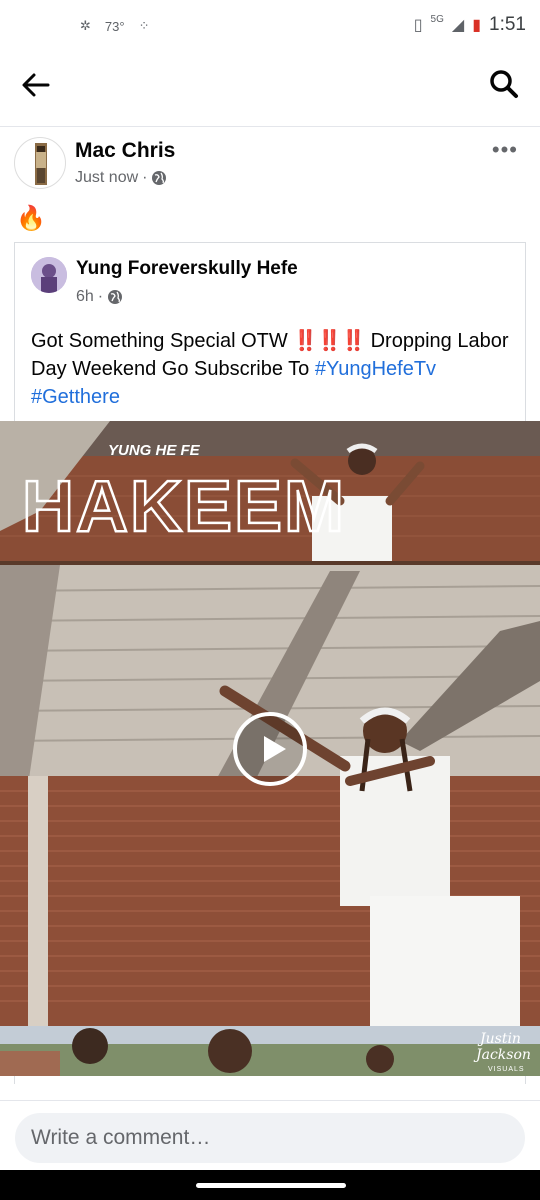 The height and width of the screenshot is (1200, 540). I want to click on post-header: Mac Chris Just now · •••, so click(270, 165).